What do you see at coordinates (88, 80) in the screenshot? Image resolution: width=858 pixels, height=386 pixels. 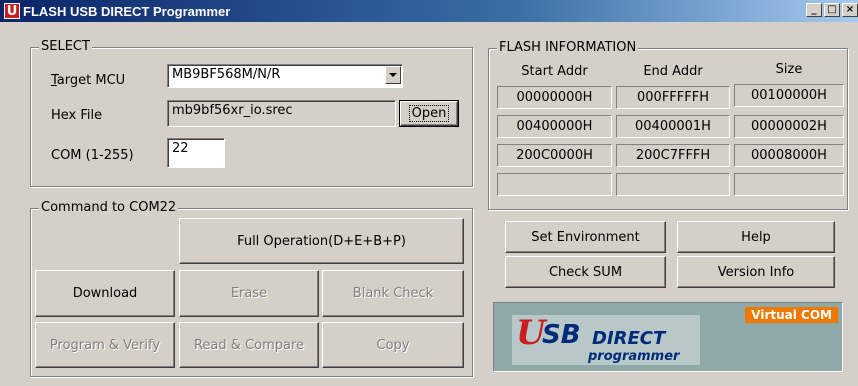 I see `target-mcu-label: Target MCU` at bounding box center [88, 80].